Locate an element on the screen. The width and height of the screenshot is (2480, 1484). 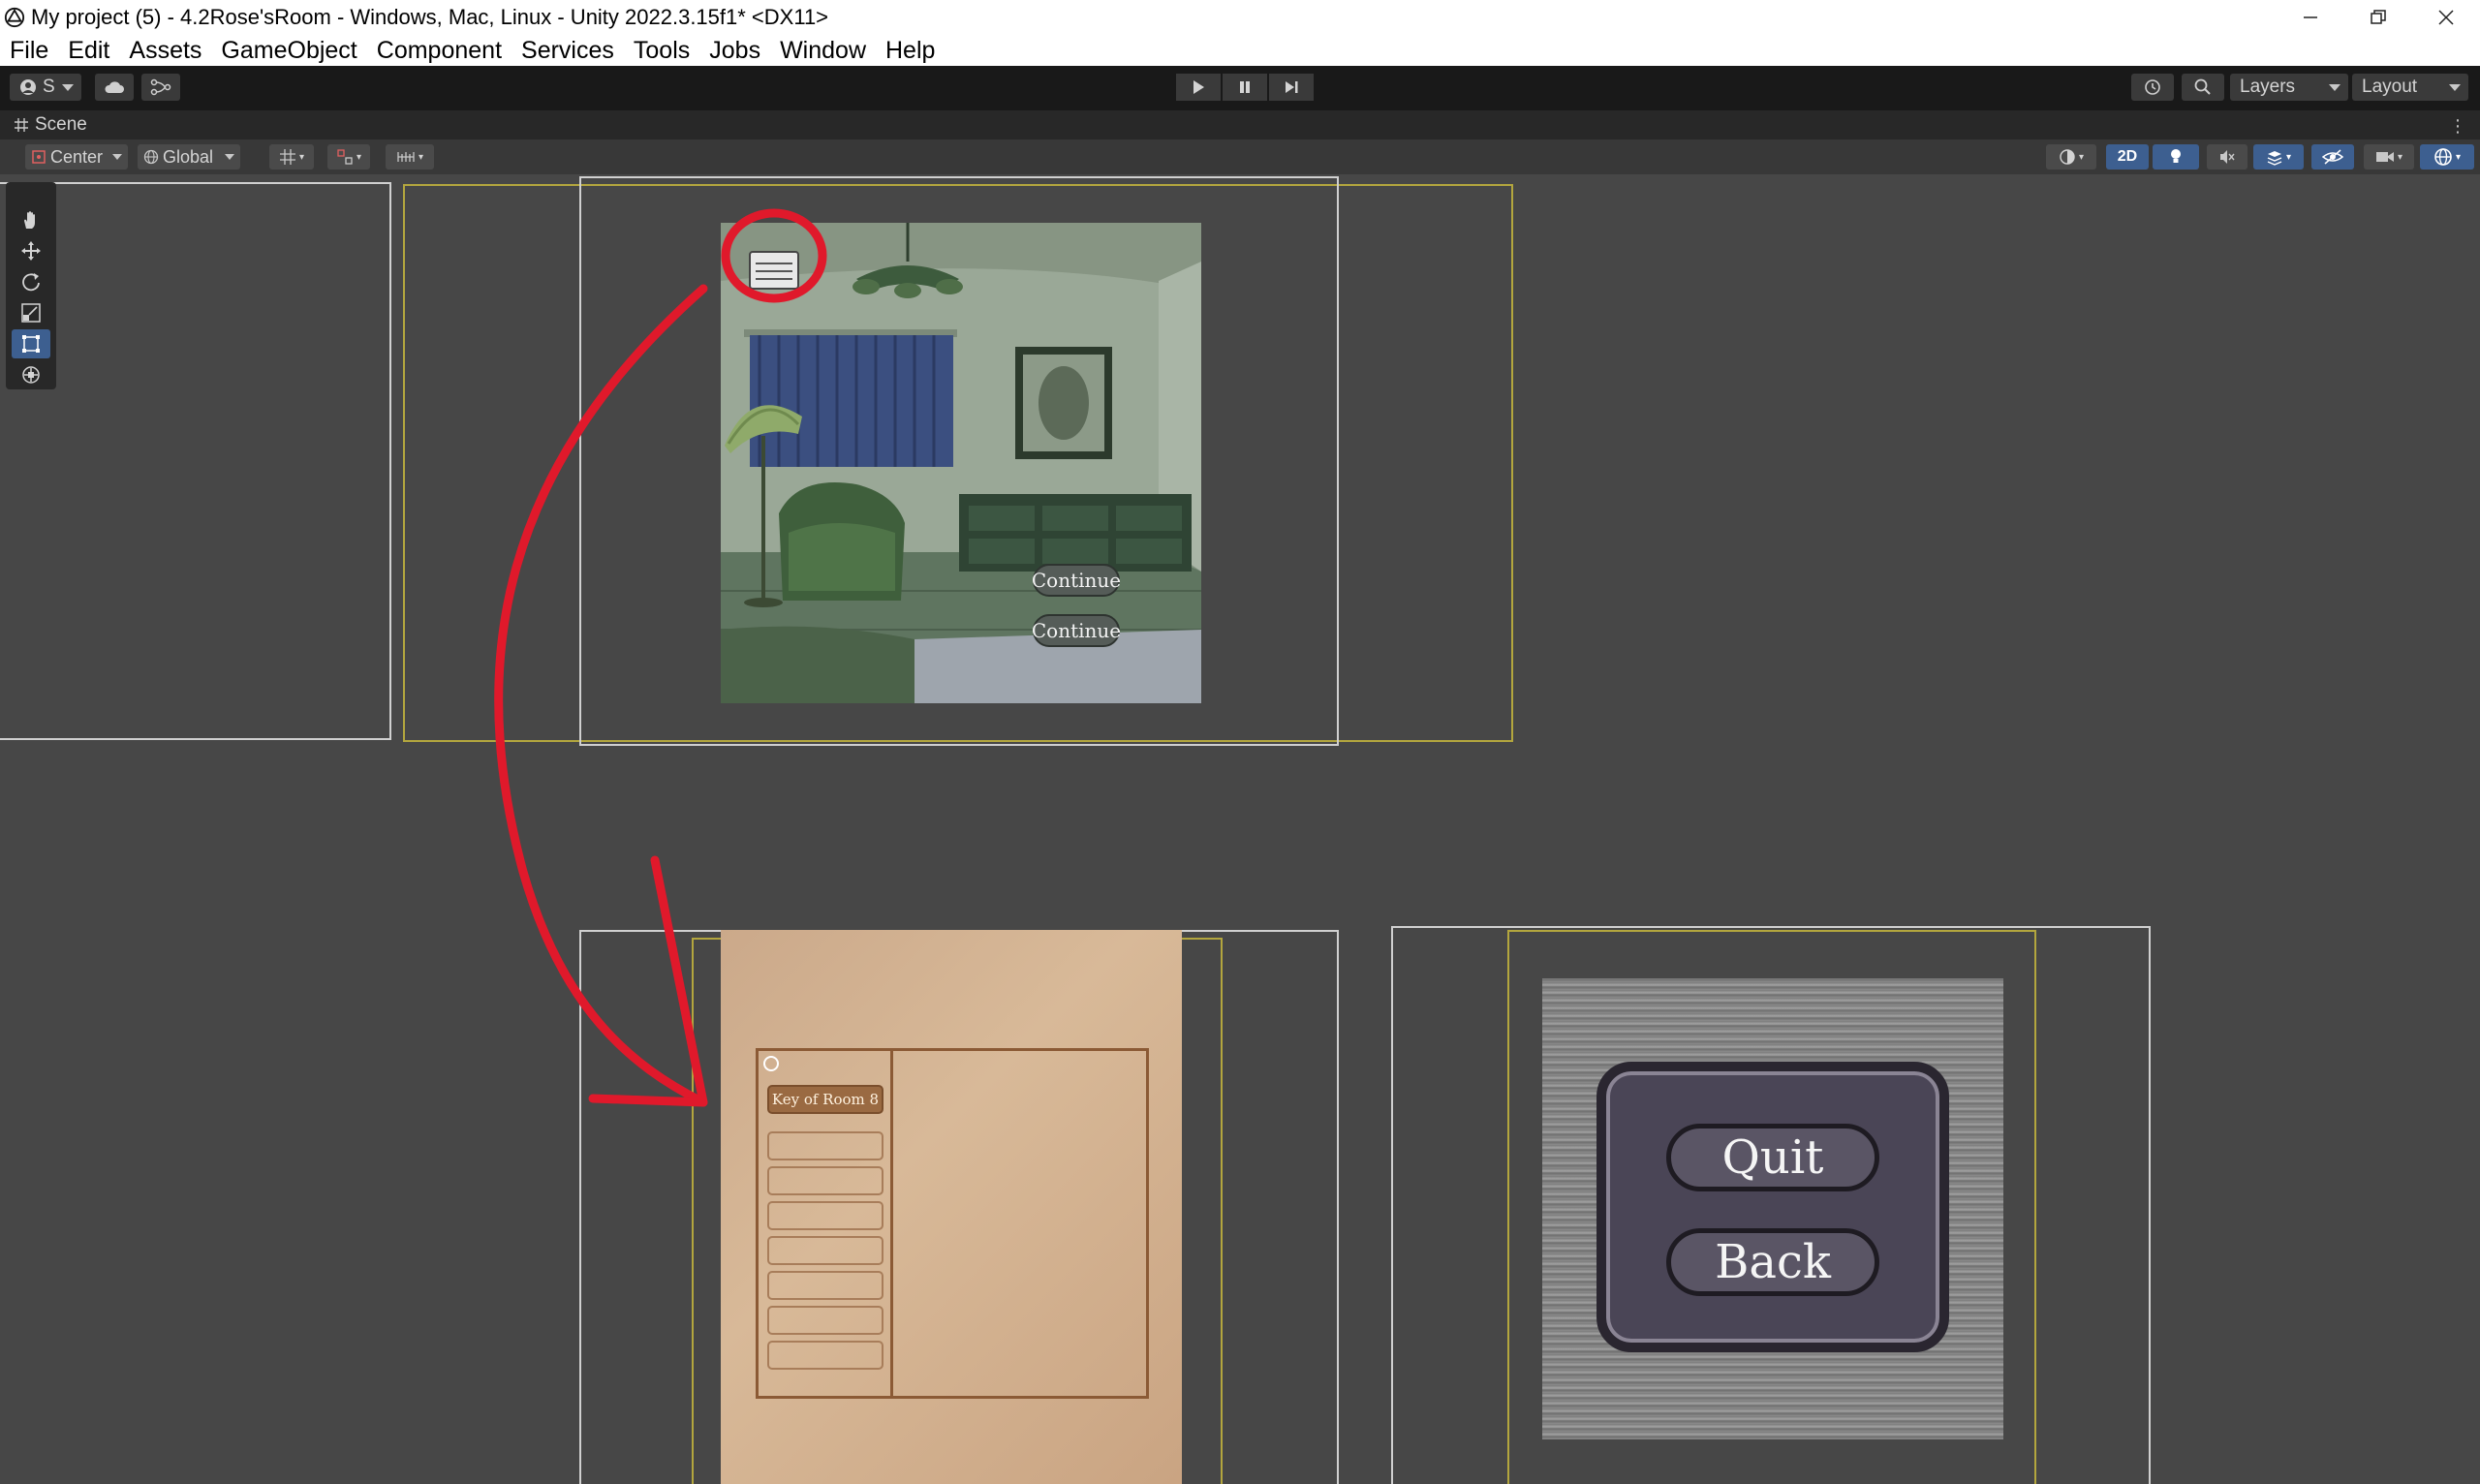
scene-grid-icon is located at coordinates (21, 125).